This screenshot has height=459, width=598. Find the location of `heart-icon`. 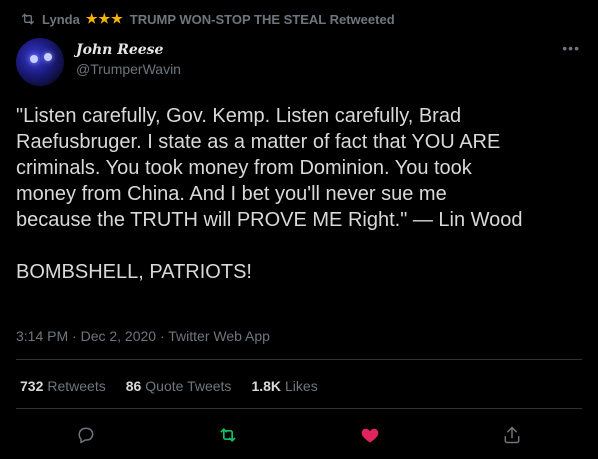

heart-icon is located at coordinates (370, 435).